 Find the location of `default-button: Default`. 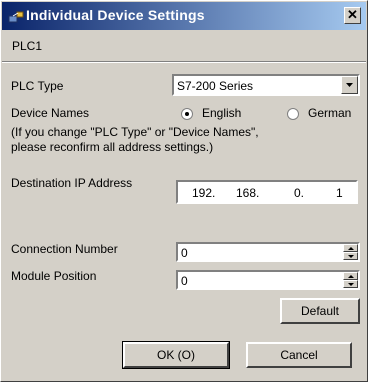

default-button: Default is located at coordinates (320, 311).